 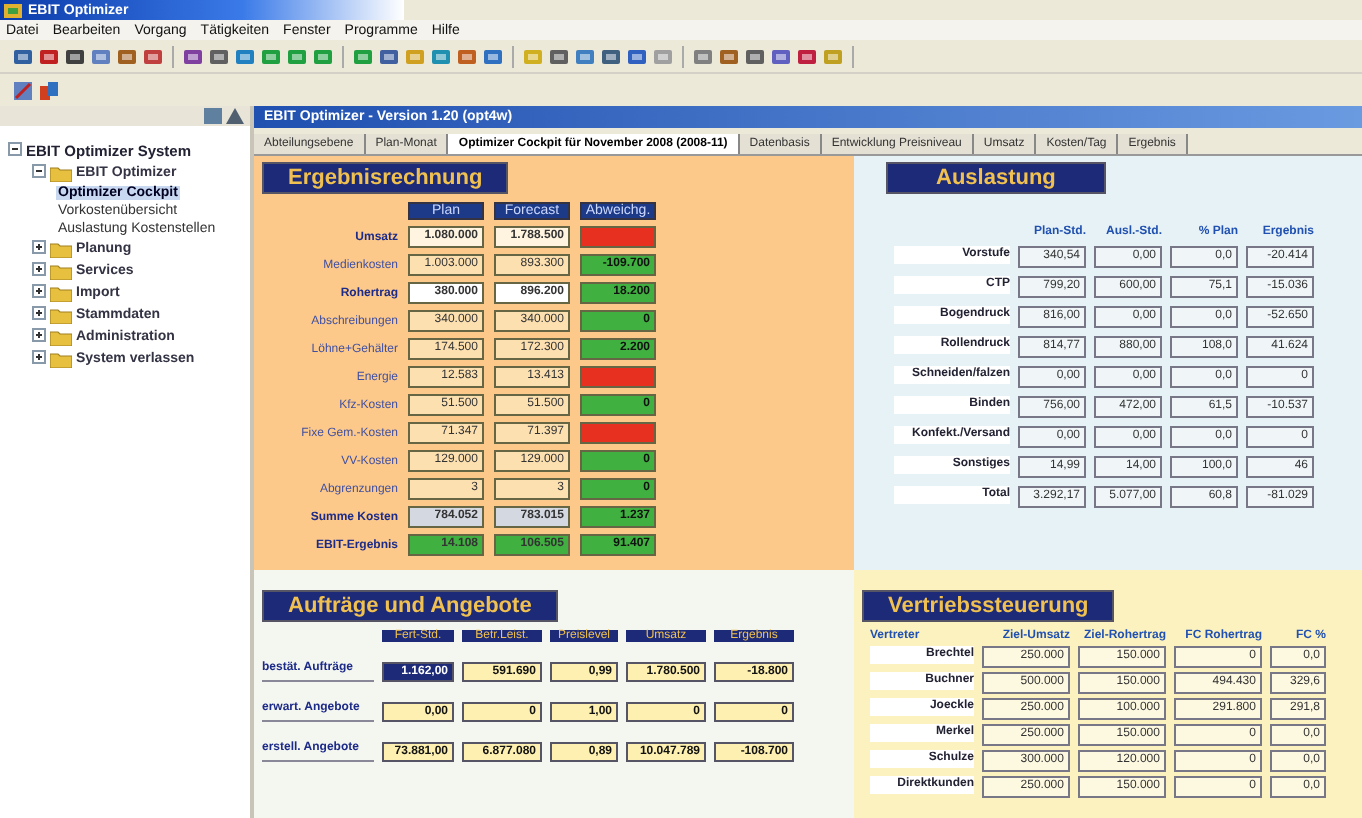 I want to click on app-icon, so click(x=13, y=10).